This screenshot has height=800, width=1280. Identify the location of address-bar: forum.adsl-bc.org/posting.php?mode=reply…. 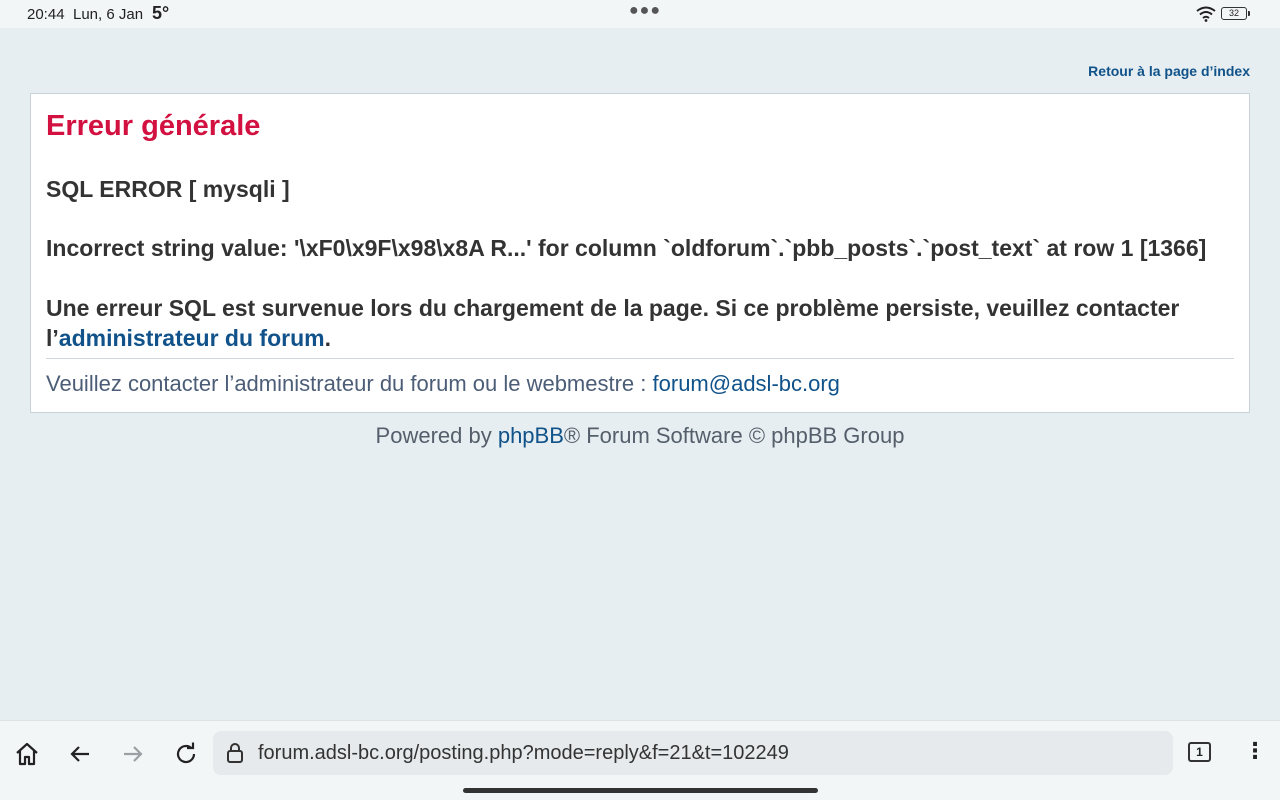
(693, 753).